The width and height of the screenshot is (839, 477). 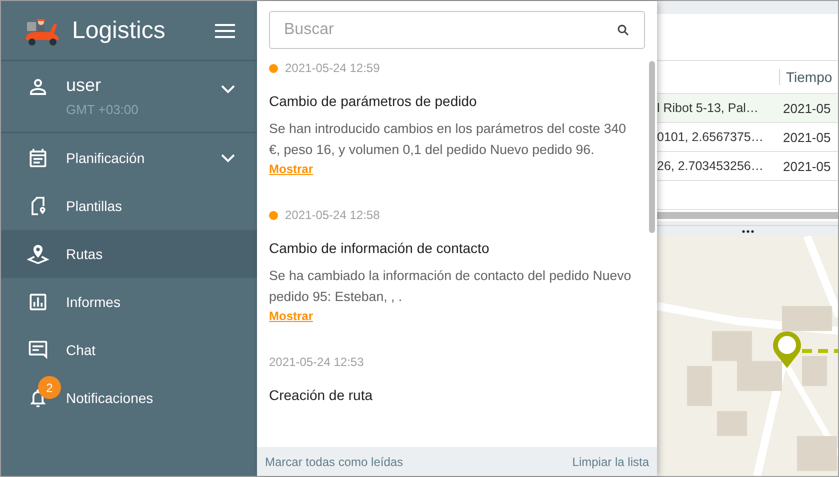 I want to click on bar-chart-icon, so click(x=38, y=302).